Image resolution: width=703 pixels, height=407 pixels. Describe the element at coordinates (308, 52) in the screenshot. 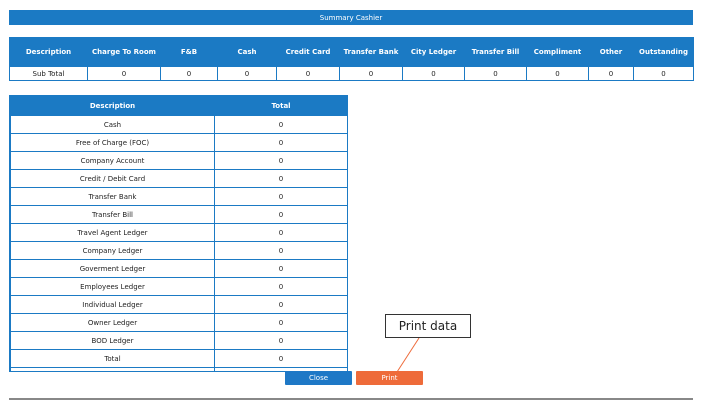

I see `col-credit-card: Credit Card` at that location.